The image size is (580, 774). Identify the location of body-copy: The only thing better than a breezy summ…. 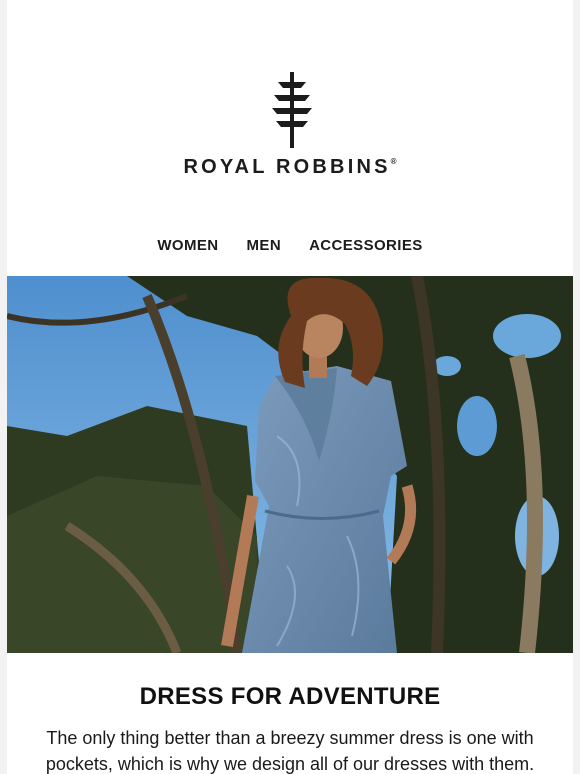
(290, 751).